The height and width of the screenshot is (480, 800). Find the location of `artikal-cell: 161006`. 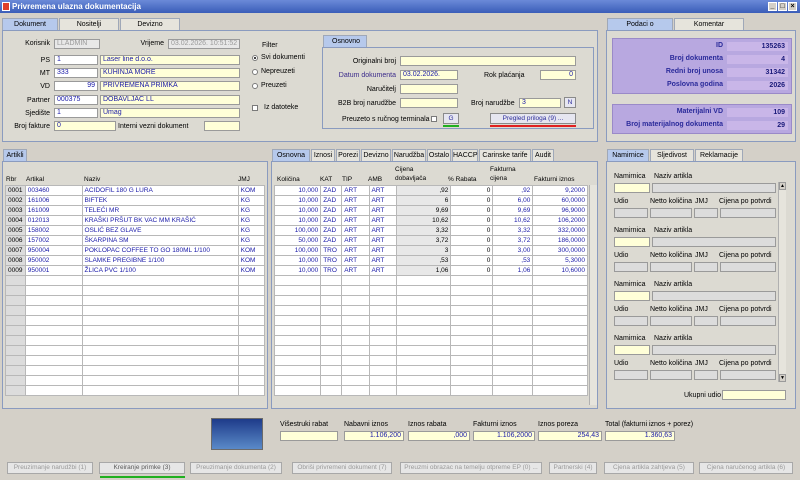

artikal-cell: 161006 is located at coordinates (53, 200).